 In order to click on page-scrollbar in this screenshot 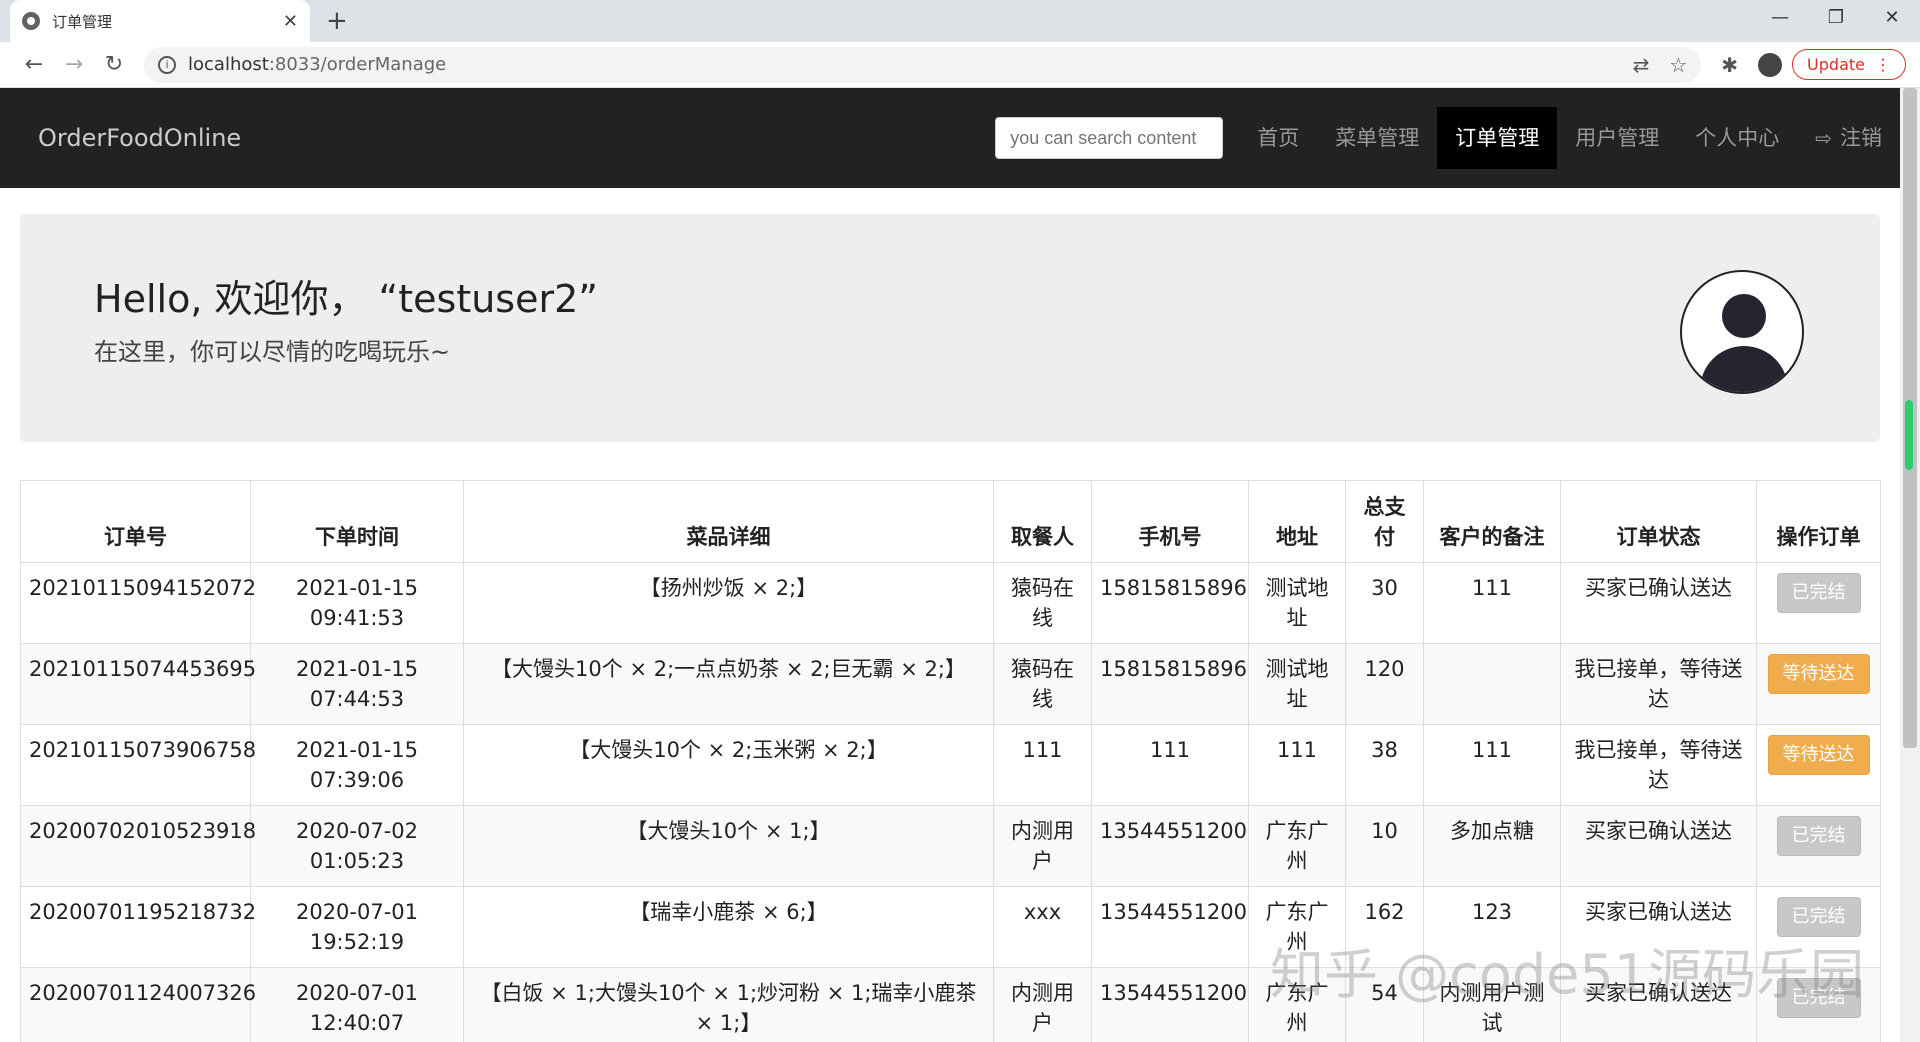, I will do `click(1910, 565)`.